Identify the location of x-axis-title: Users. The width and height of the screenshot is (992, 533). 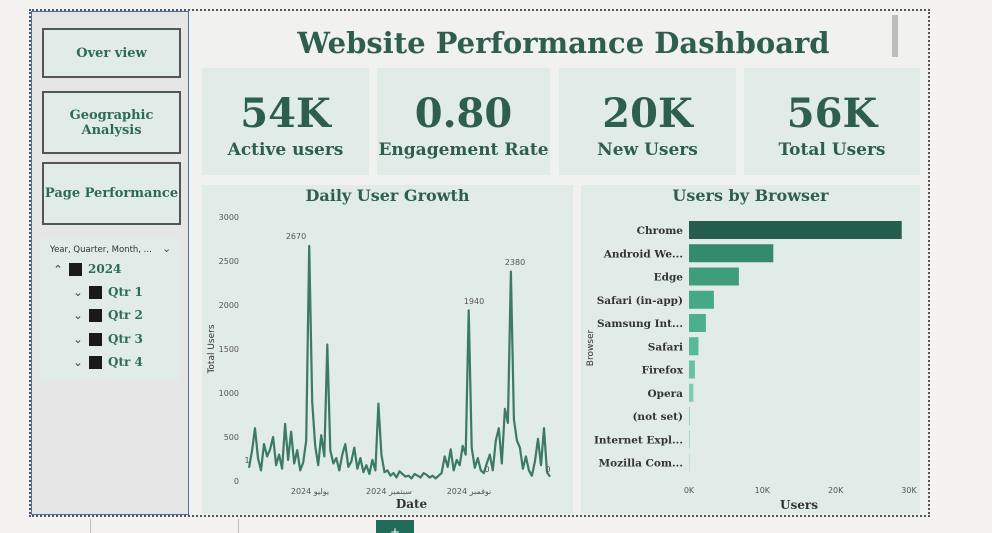
(799, 505).